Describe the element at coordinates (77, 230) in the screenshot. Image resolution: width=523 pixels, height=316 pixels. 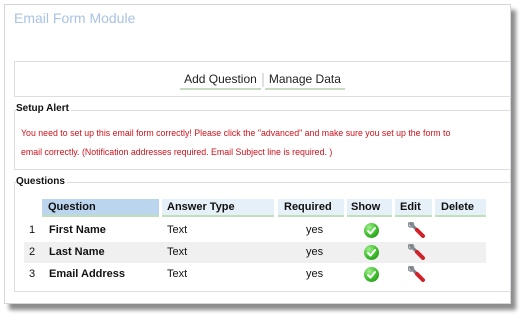
I see `question-name: First Name` at that location.